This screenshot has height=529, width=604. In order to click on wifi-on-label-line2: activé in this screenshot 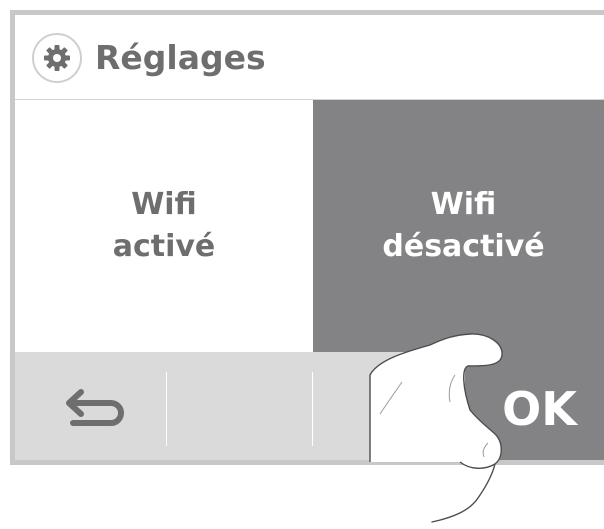, I will do `click(164, 246)`.